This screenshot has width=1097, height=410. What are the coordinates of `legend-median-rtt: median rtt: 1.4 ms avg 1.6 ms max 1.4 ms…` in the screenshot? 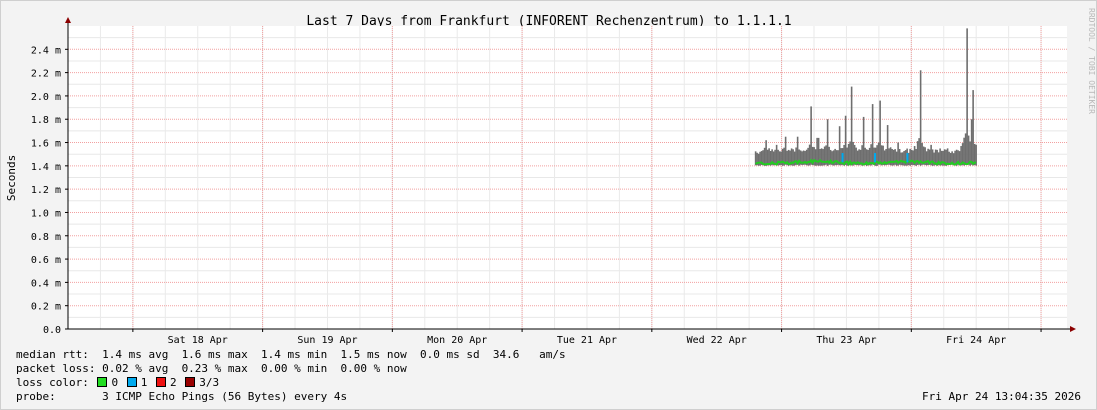 It's located at (291, 354).